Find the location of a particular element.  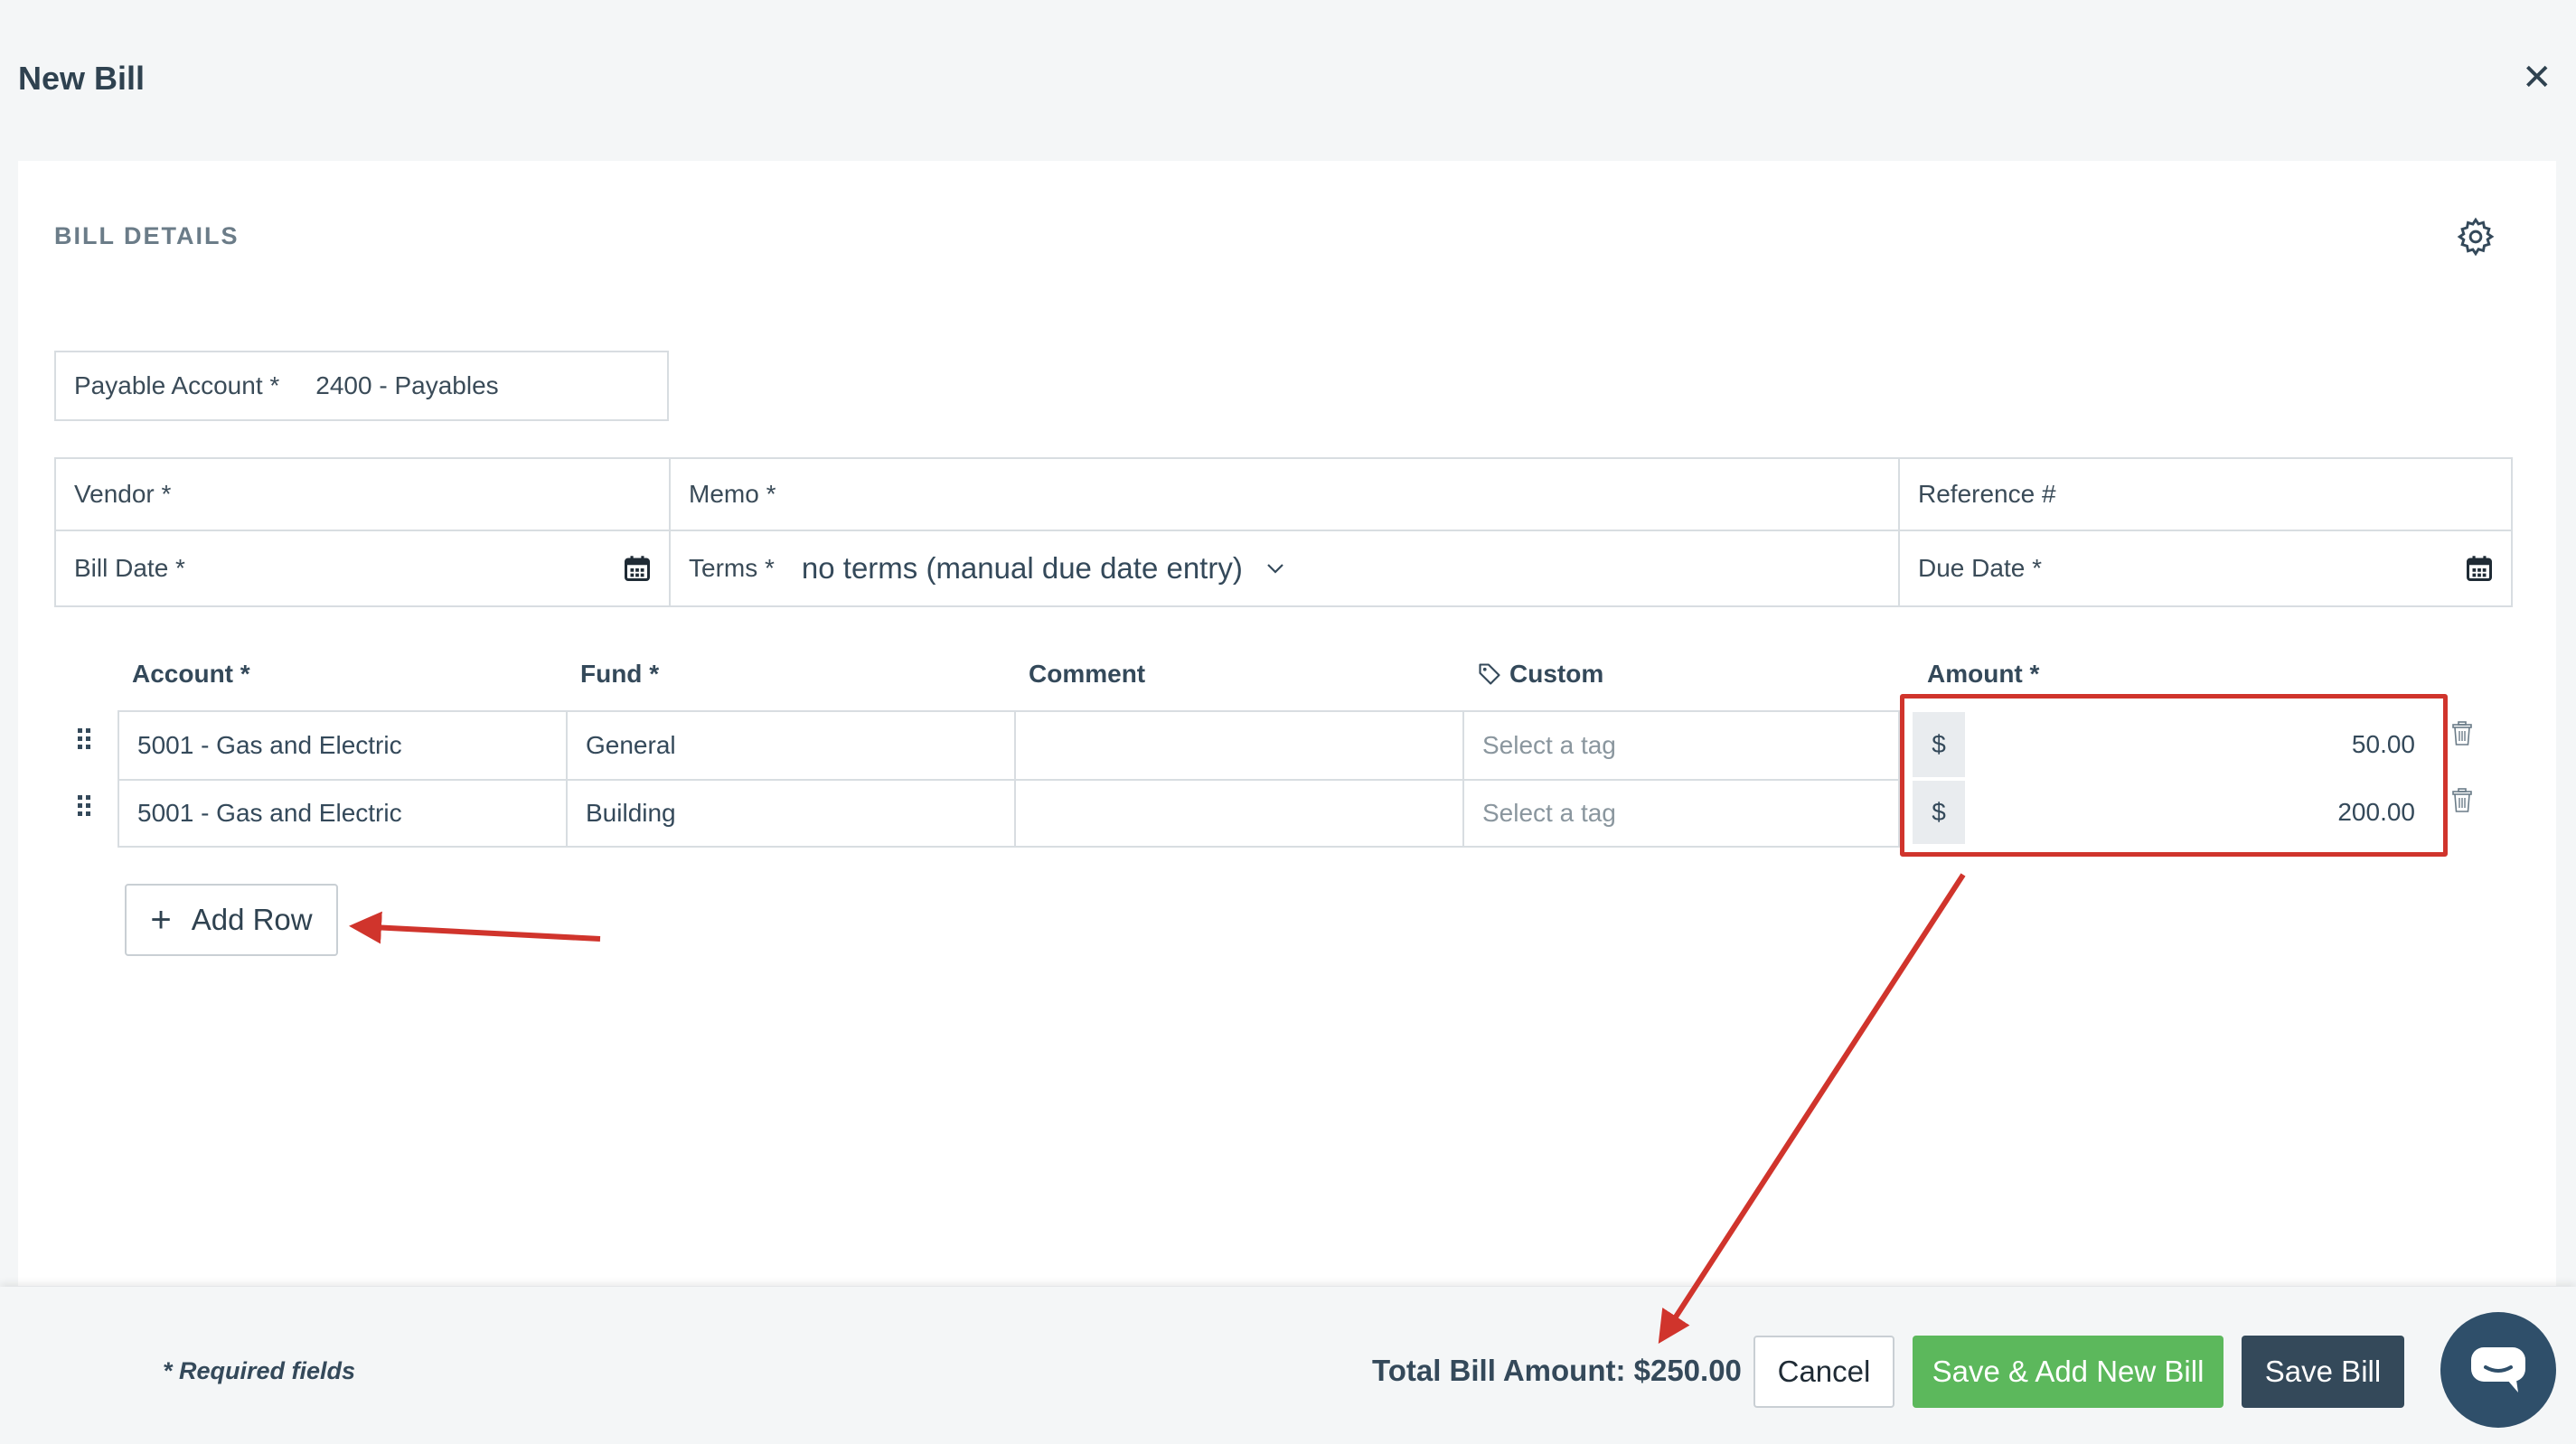

terms-select: no terms (manual due date entry) is located at coordinates (1009, 568).